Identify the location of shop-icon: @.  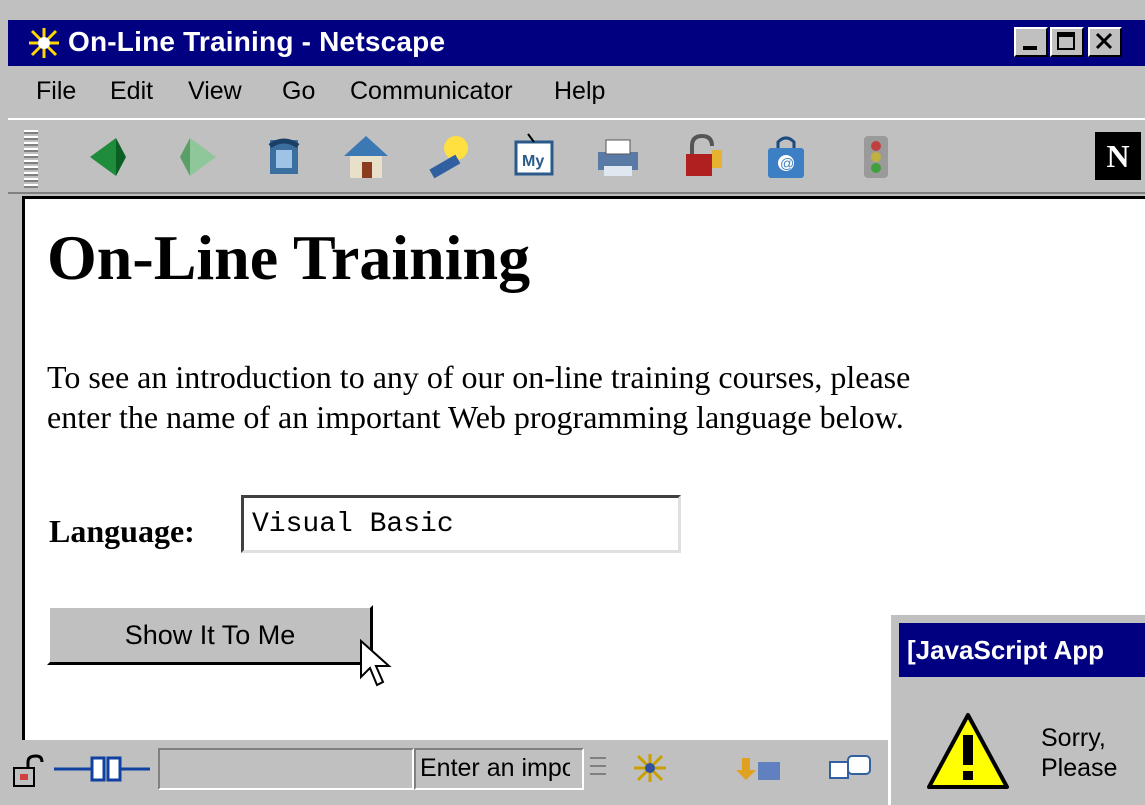
(786, 157).